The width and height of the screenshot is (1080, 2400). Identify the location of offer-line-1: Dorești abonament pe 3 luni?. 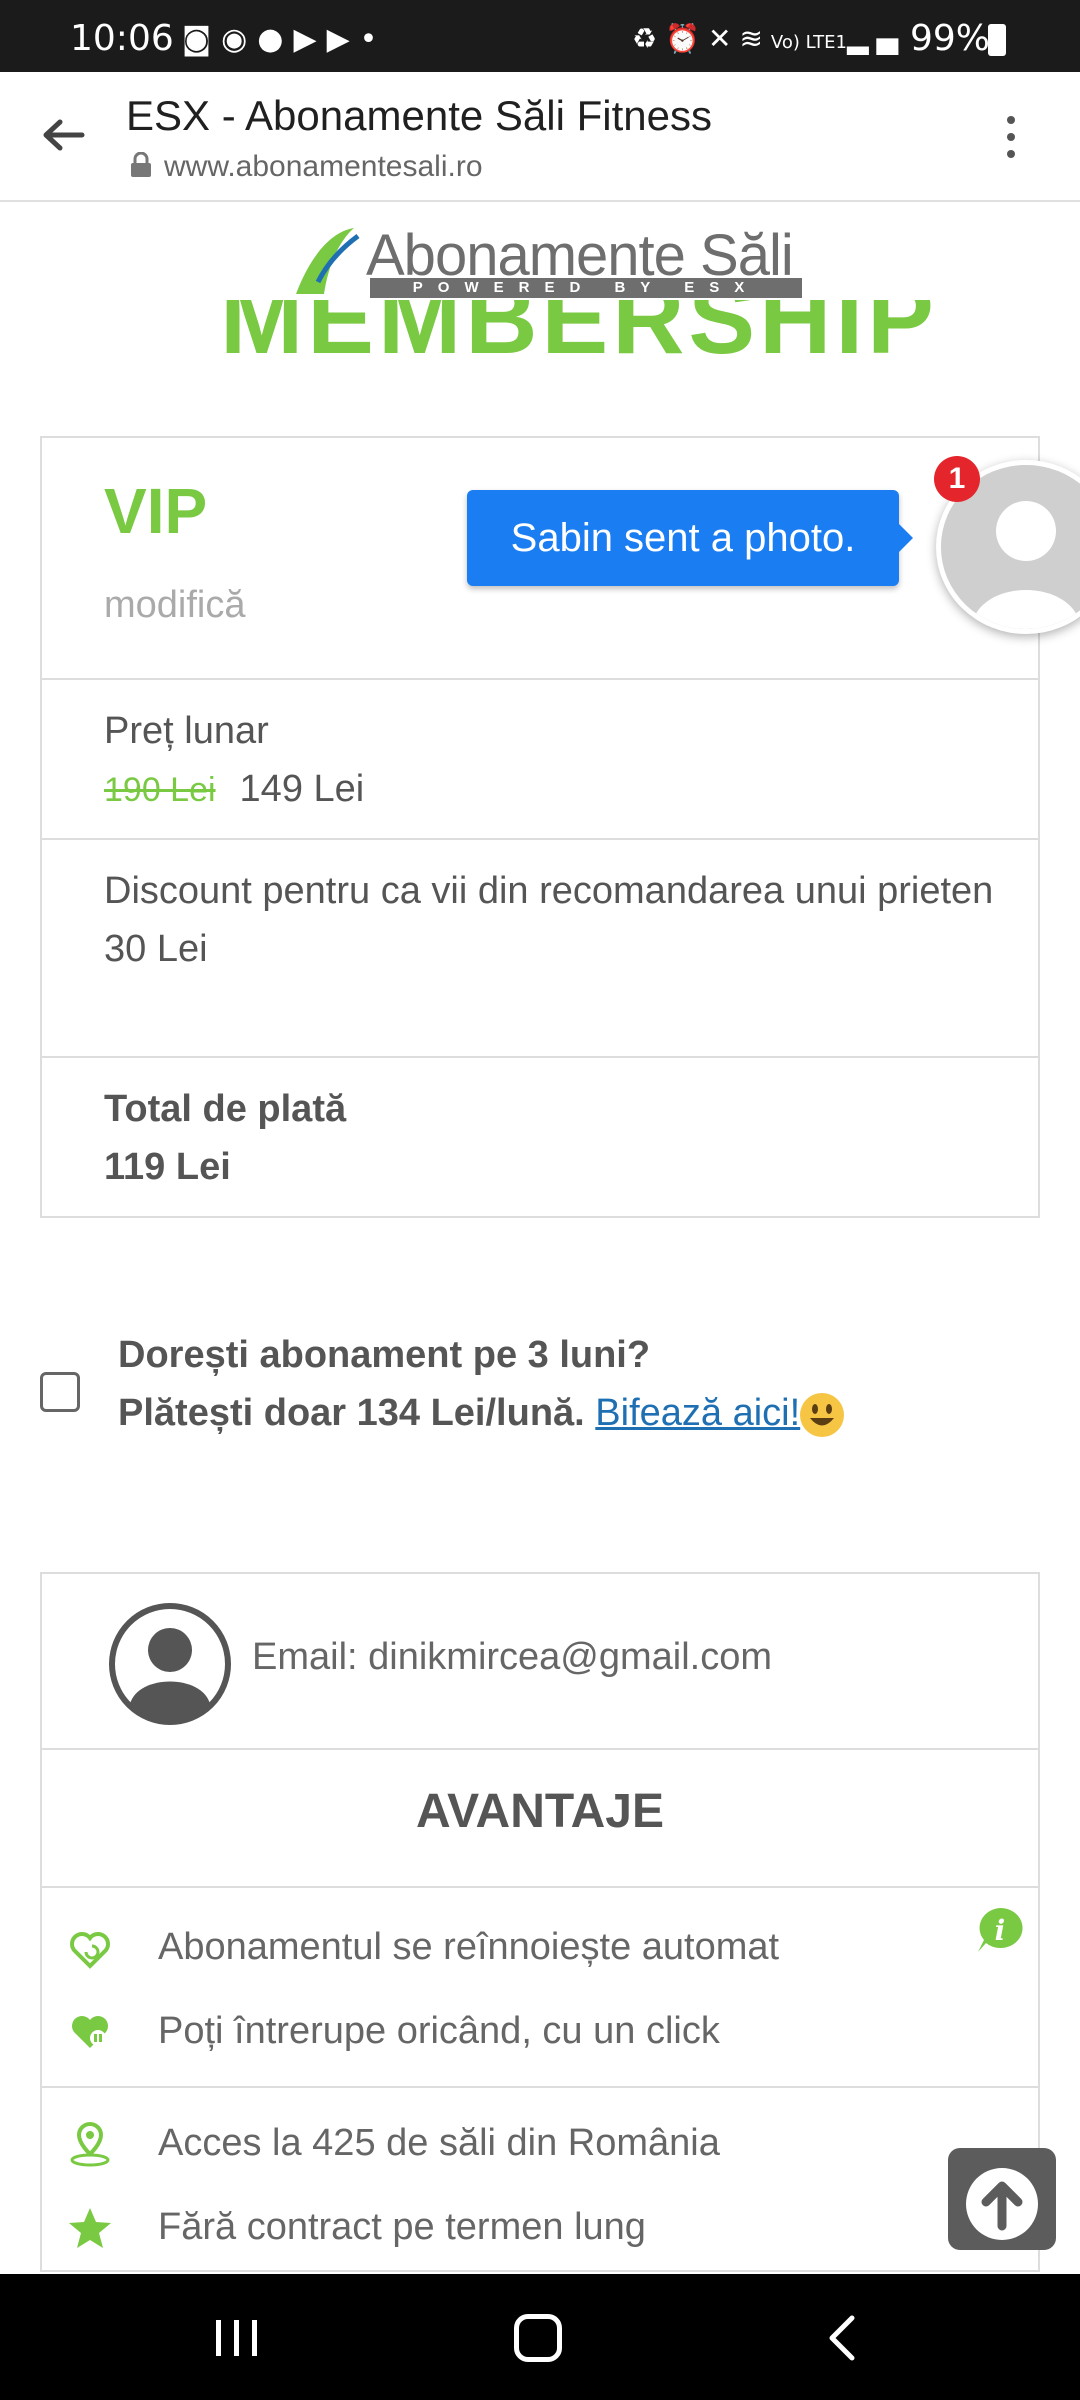
(384, 1355).